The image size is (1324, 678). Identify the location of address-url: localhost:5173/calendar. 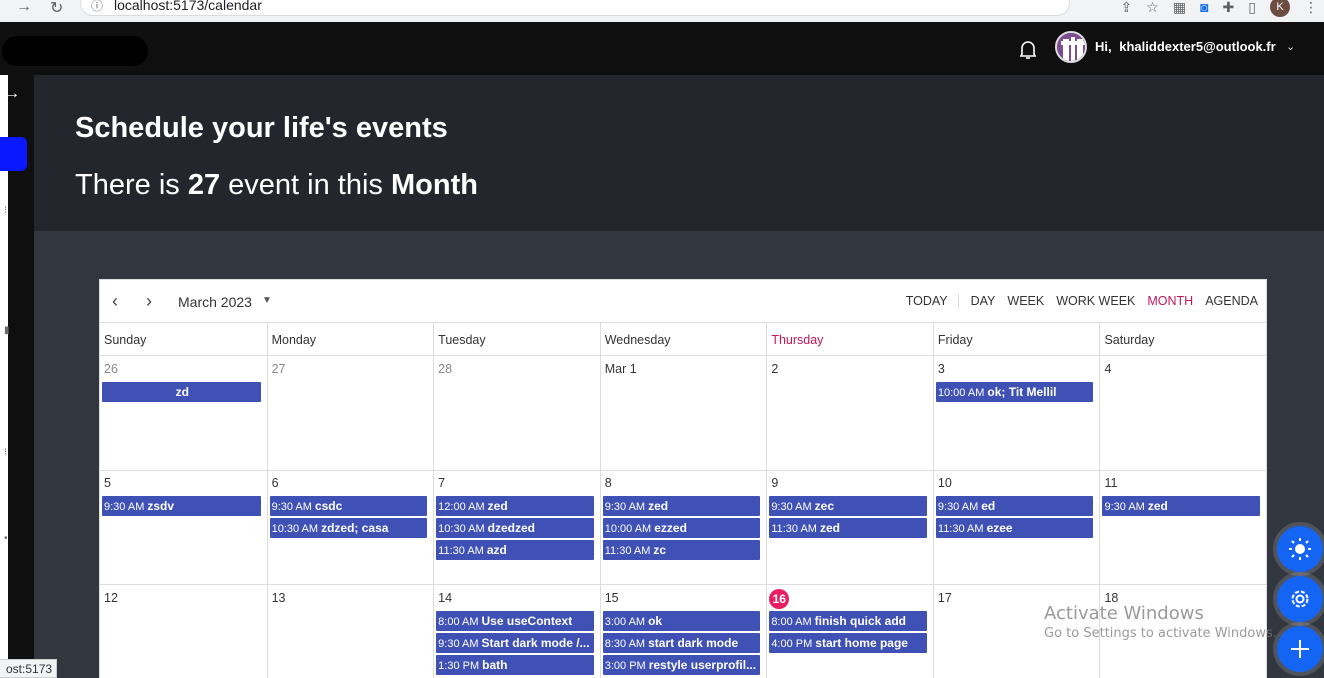
(188, 6).